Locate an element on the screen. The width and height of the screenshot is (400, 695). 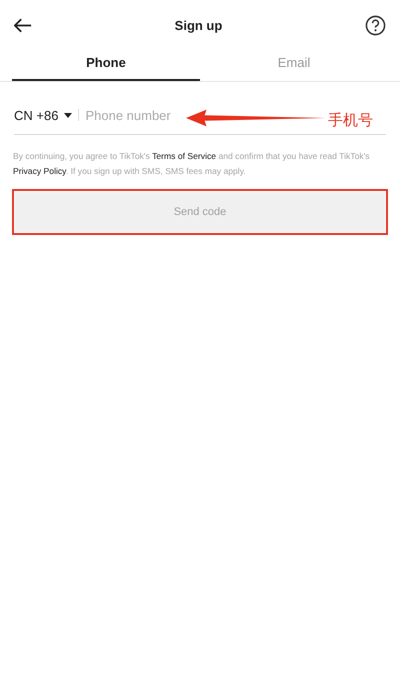
back-arrow-icon is located at coordinates (23, 25).